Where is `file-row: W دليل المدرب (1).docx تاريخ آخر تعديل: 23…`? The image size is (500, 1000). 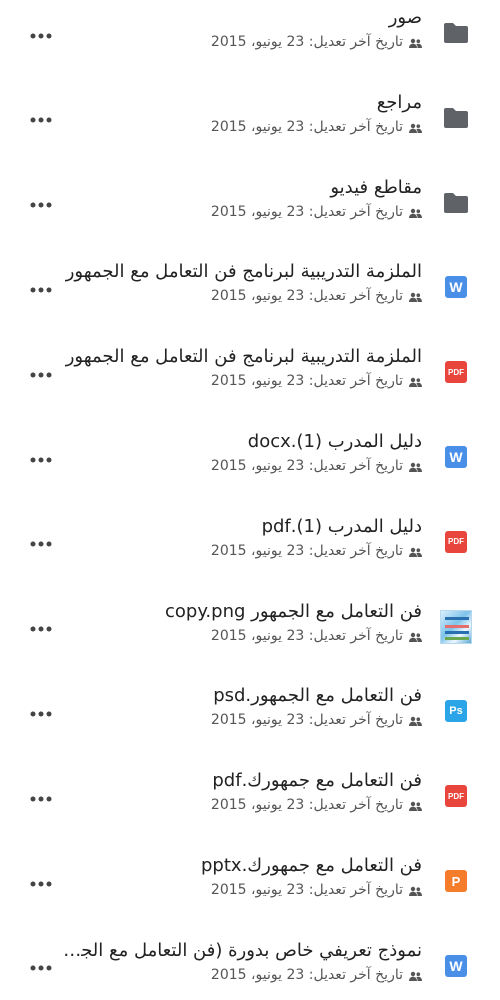
file-row: W دليل المدرب (1).docx تاريخ آخر تعديل: 23… is located at coordinates (250, 466).